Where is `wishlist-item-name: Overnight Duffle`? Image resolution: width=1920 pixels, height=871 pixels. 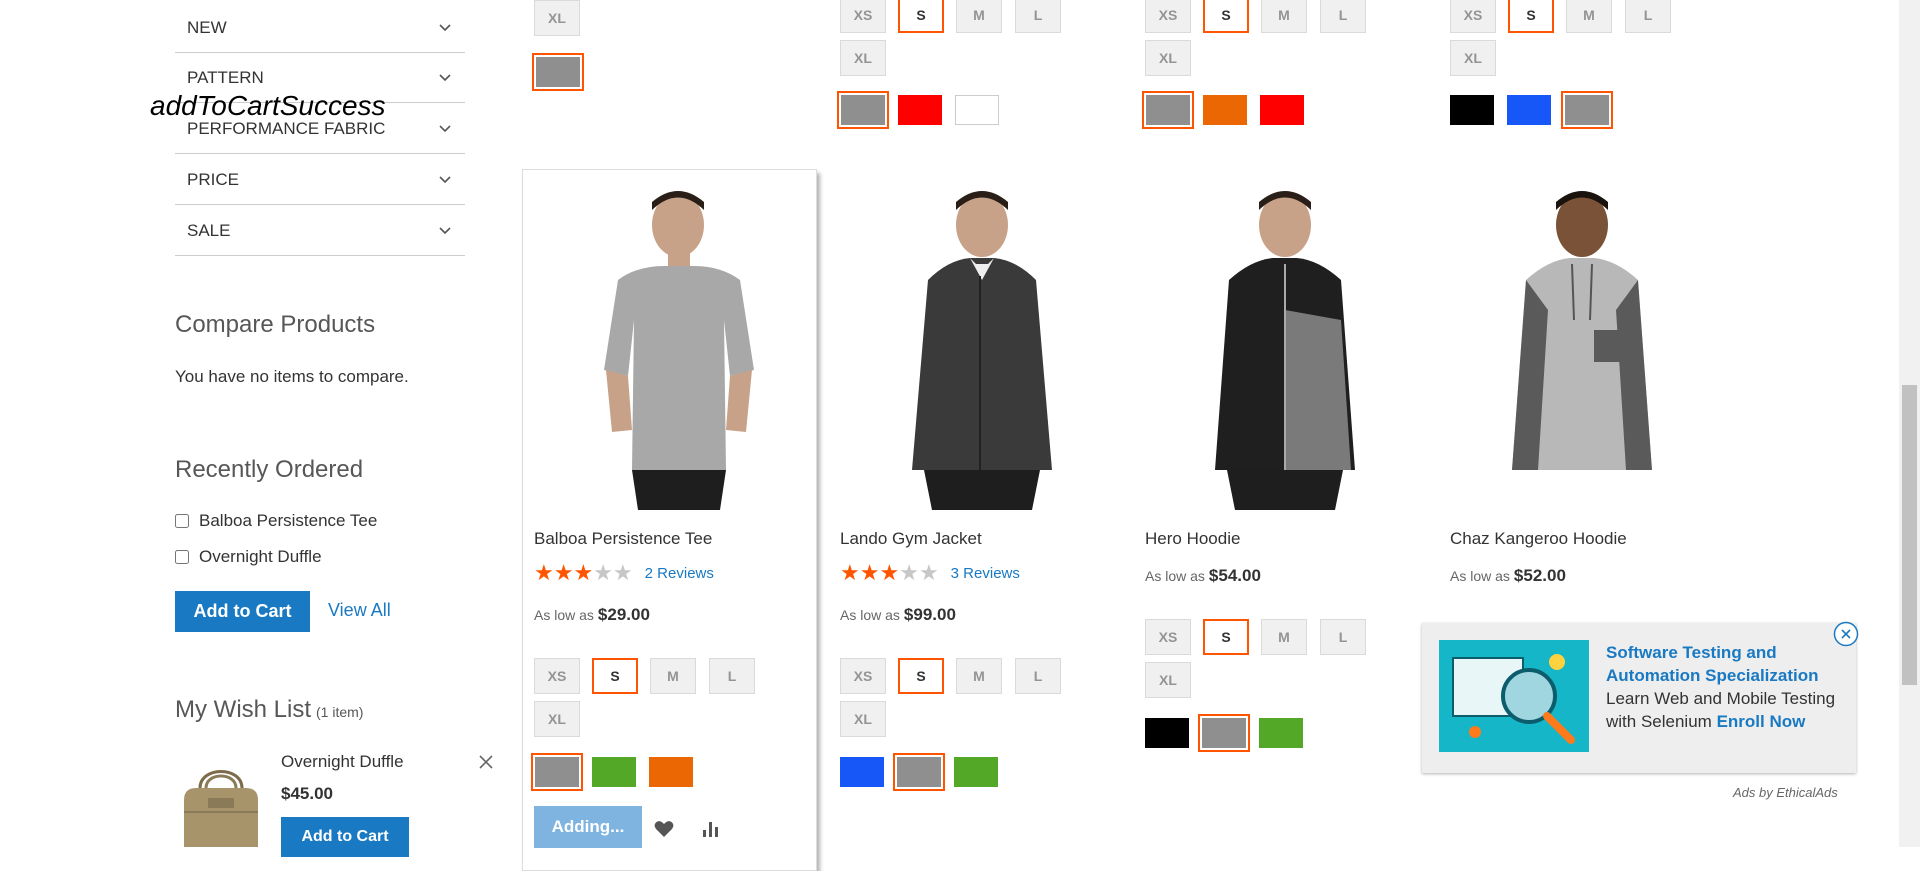 wishlist-item-name: Overnight Duffle is located at coordinates (342, 762).